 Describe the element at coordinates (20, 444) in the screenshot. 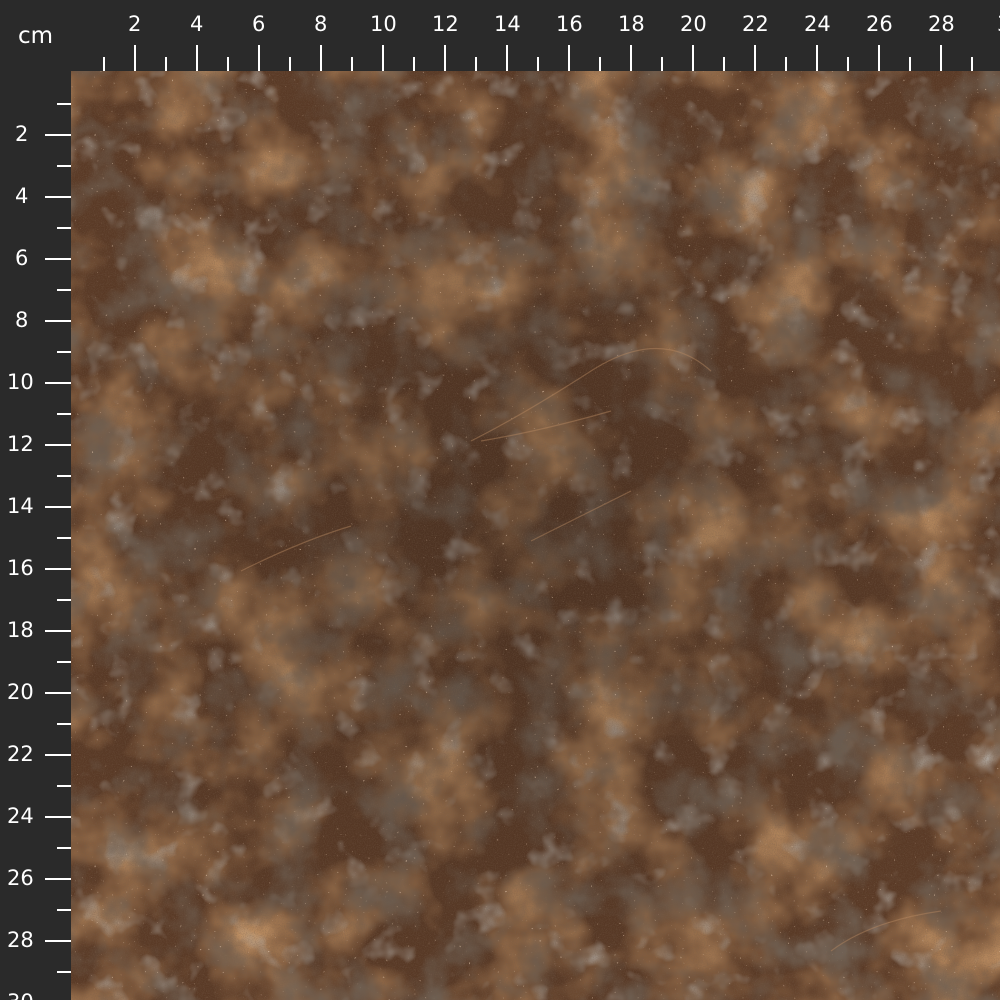

I see `ruler-left-label: 12` at that location.